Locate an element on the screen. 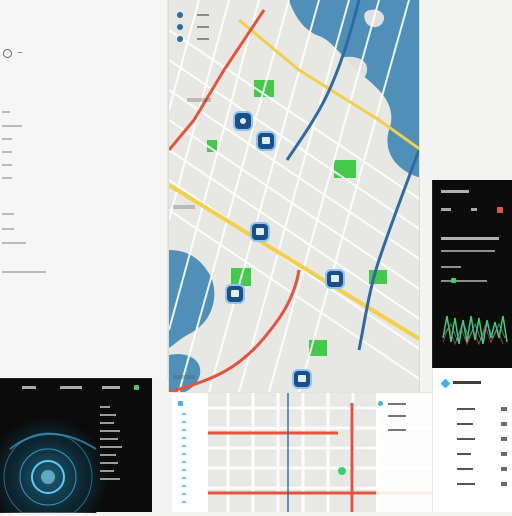  right-light-rows is located at coordinates (482, 461).